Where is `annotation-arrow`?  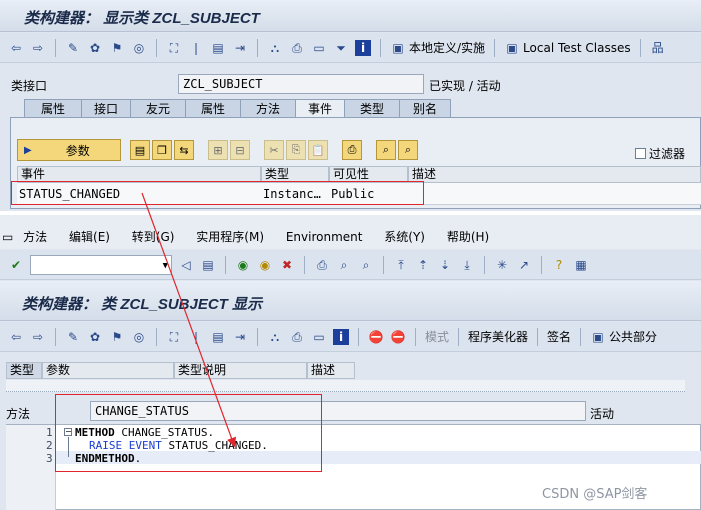 annotation-arrow is located at coordinates (189, 320).